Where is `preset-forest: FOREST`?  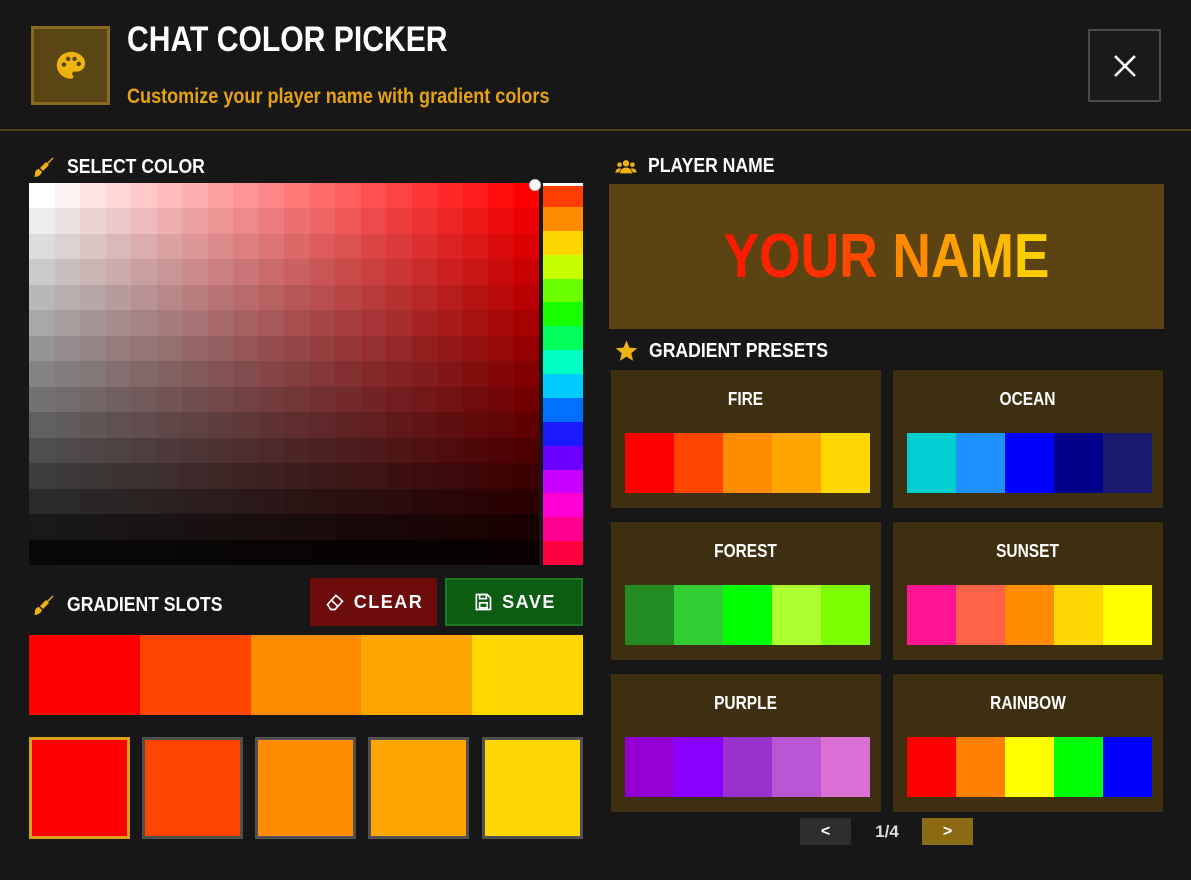
preset-forest: FOREST is located at coordinates (746, 591).